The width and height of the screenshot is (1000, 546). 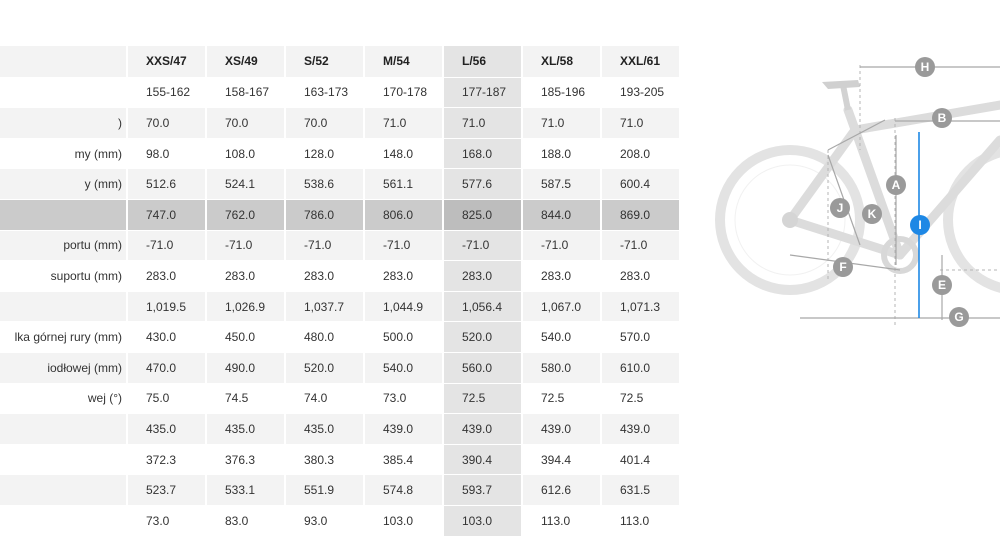 I want to click on table-row: 523.7 533.1 551.9 574.8 593.7 612.6 631.5, so click(x=340, y=490).